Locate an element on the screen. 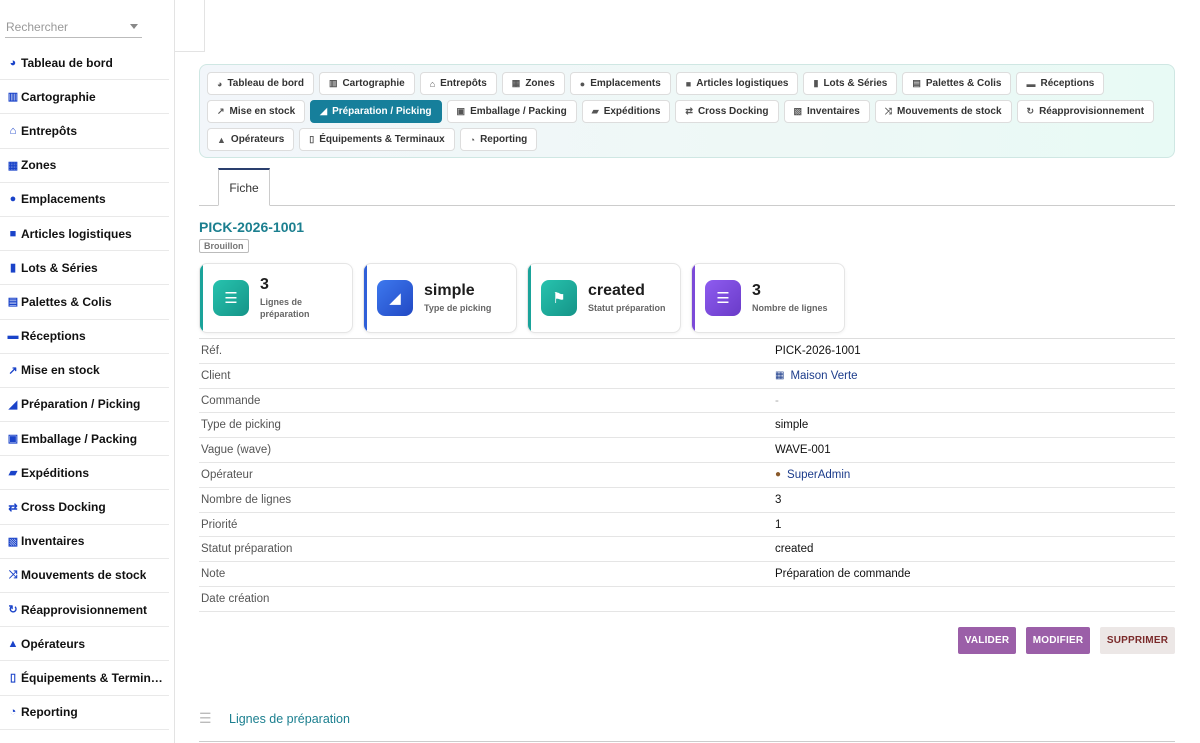 This screenshot has height=743, width=1200. nav-chip-palettes-colis: ▤ Palettes & Colis is located at coordinates (957, 83).